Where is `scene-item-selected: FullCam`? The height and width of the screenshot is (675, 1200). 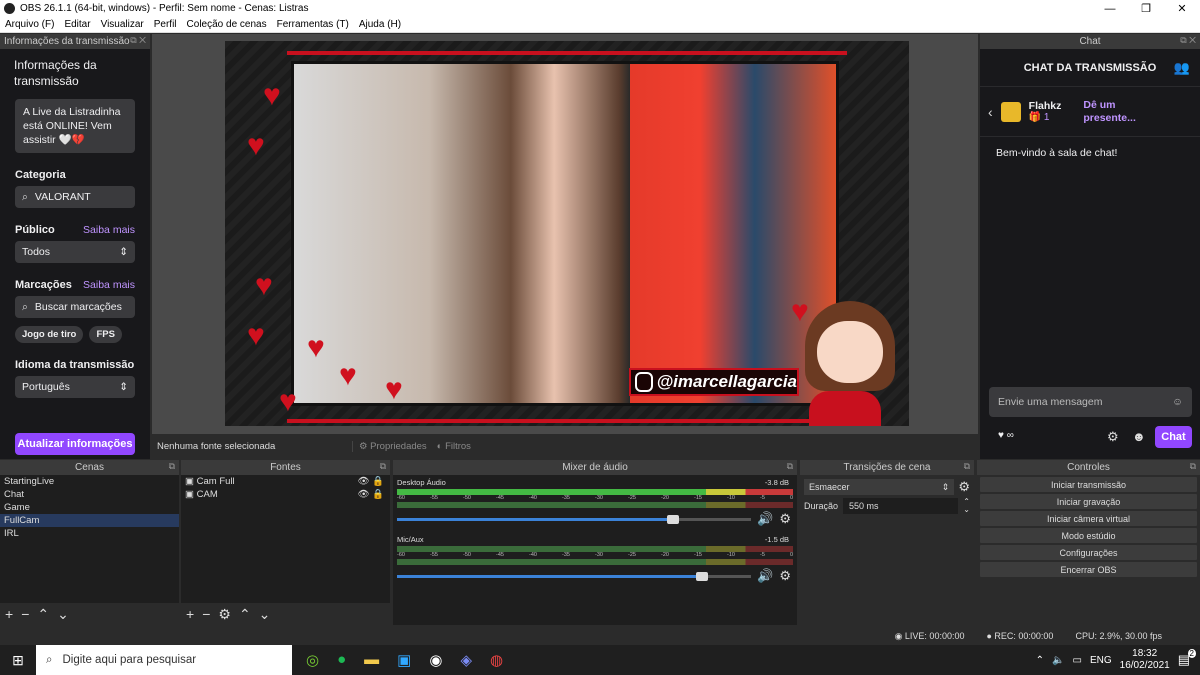 scene-item-selected: FullCam is located at coordinates (89, 520).